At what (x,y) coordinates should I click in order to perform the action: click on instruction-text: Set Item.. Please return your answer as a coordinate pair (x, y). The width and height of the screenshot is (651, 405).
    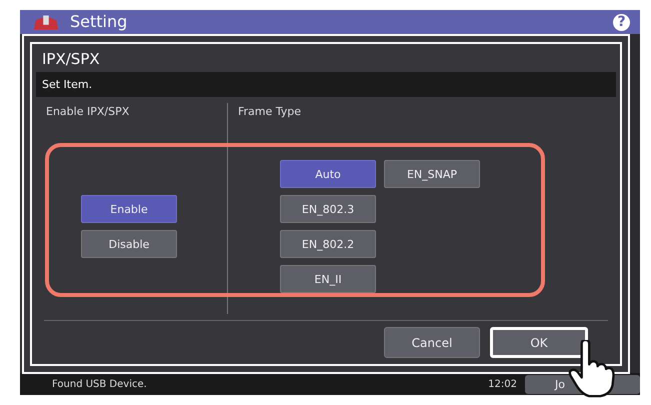
    Looking at the image, I should click on (326, 84).